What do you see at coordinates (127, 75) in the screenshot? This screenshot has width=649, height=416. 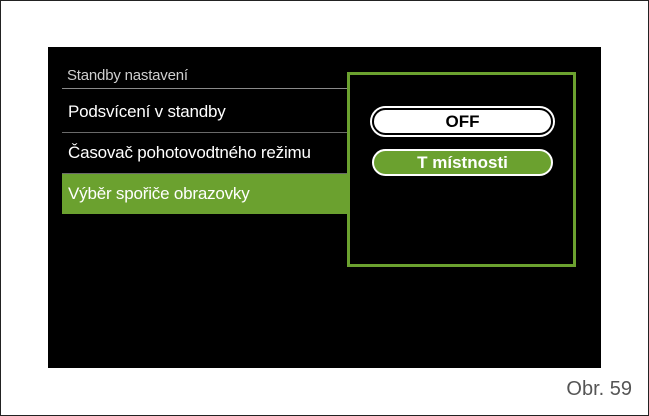 I see `menu-title: Standby nastavení` at bounding box center [127, 75].